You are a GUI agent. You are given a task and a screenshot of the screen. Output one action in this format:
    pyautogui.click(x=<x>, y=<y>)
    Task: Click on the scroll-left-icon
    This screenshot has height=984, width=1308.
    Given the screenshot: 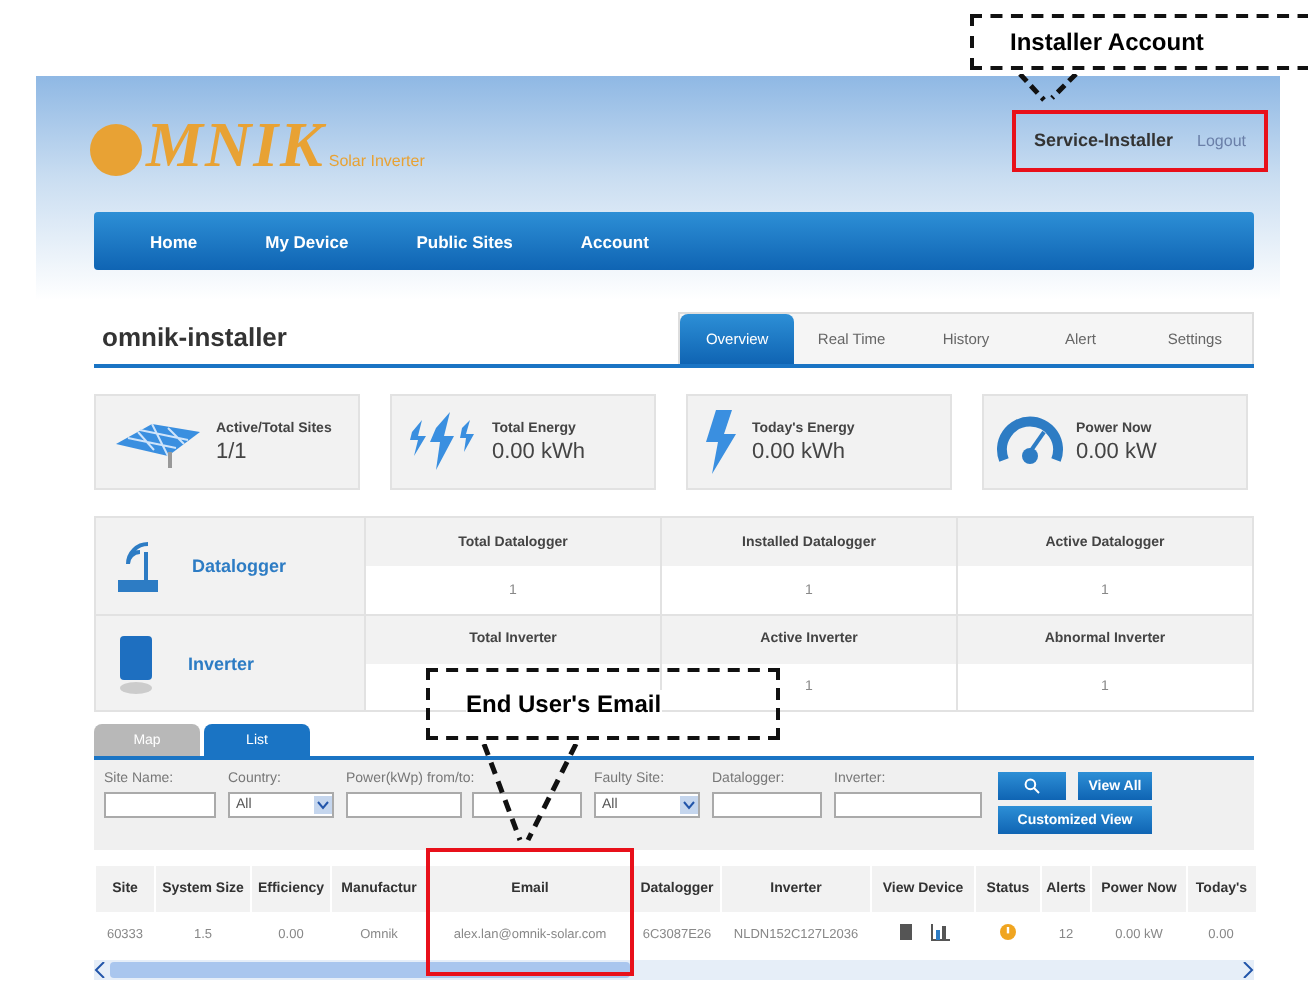 What is the action you would take?
    pyautogui.click(x=100, y=970)
    